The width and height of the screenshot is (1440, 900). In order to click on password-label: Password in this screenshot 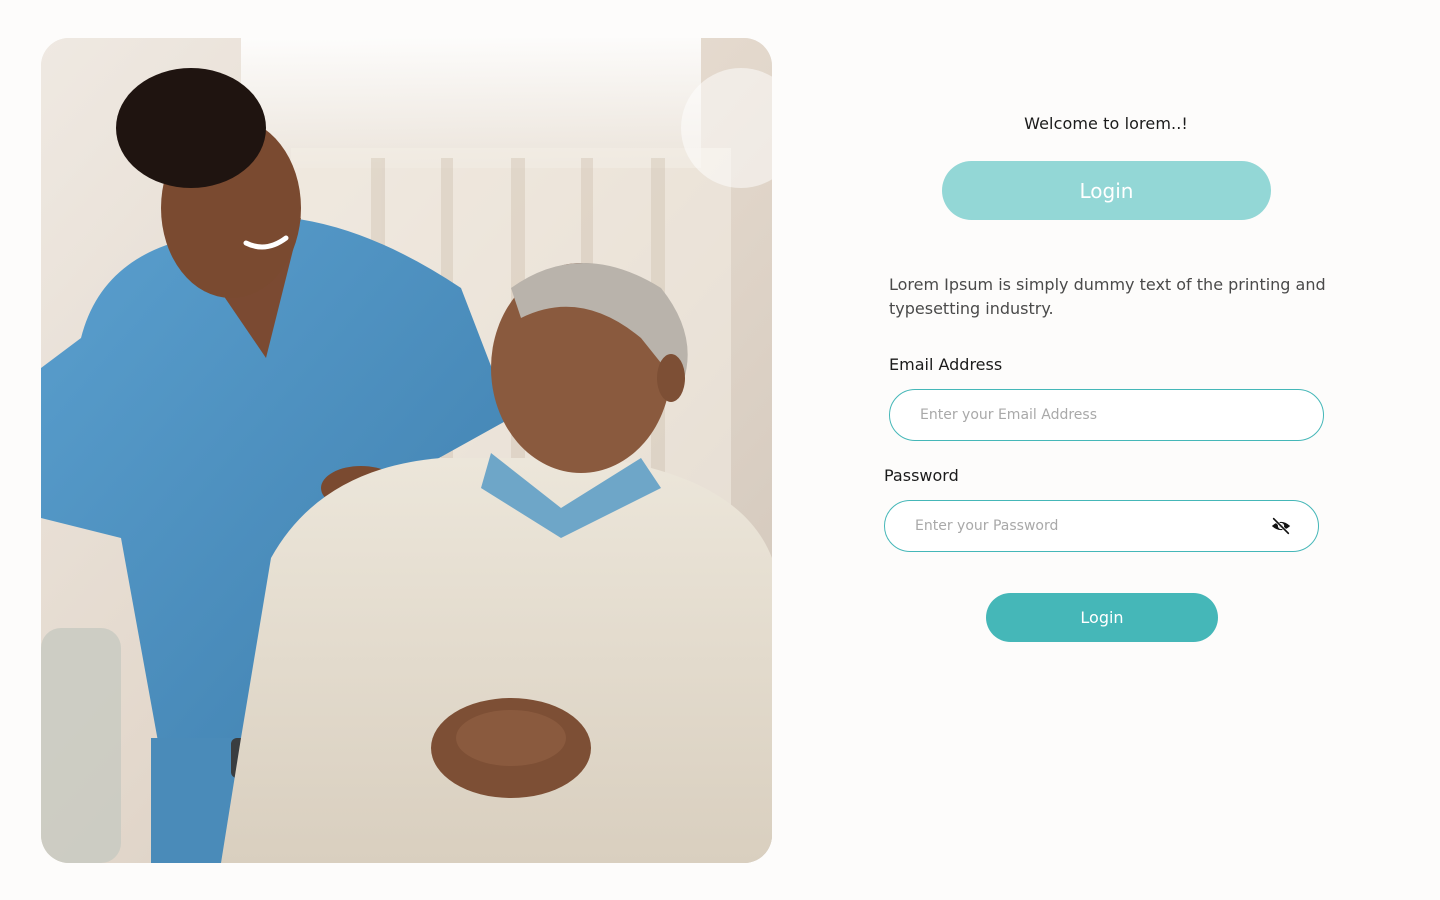, I will do `click(921, 475)`.